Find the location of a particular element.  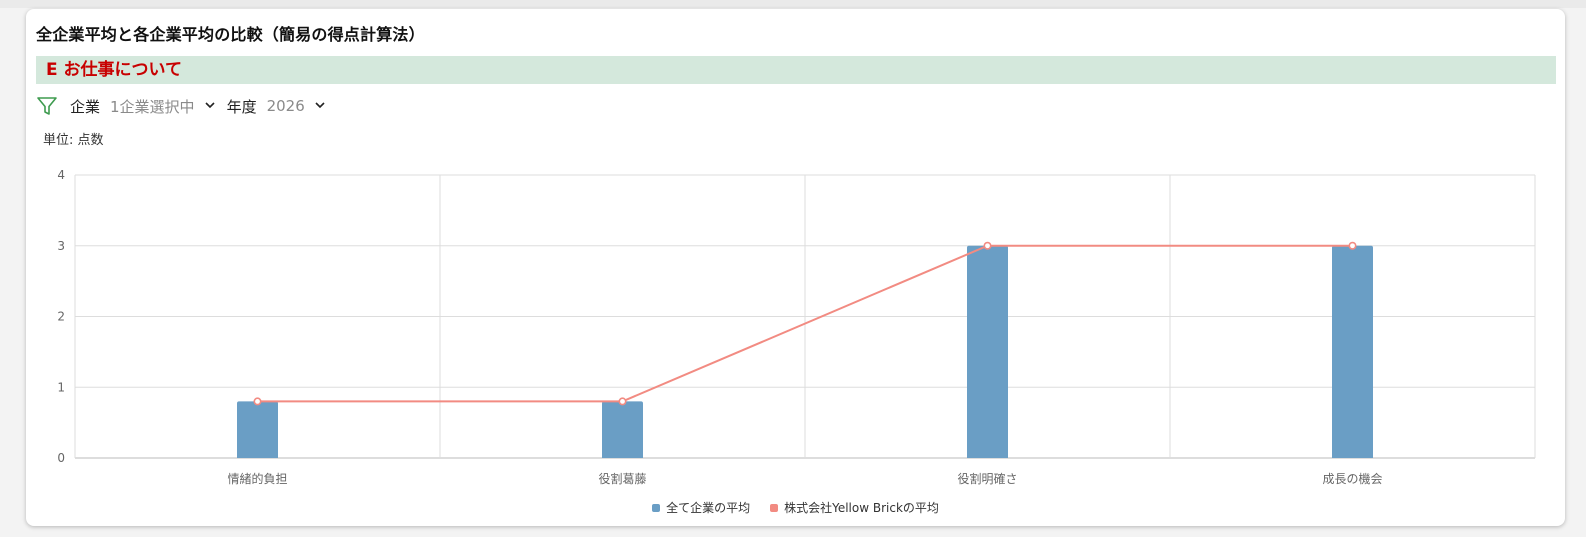

chart-legend: 全て企業の平均 株式会社Yellow Brickの平均 is located at coordinates (795, 507).